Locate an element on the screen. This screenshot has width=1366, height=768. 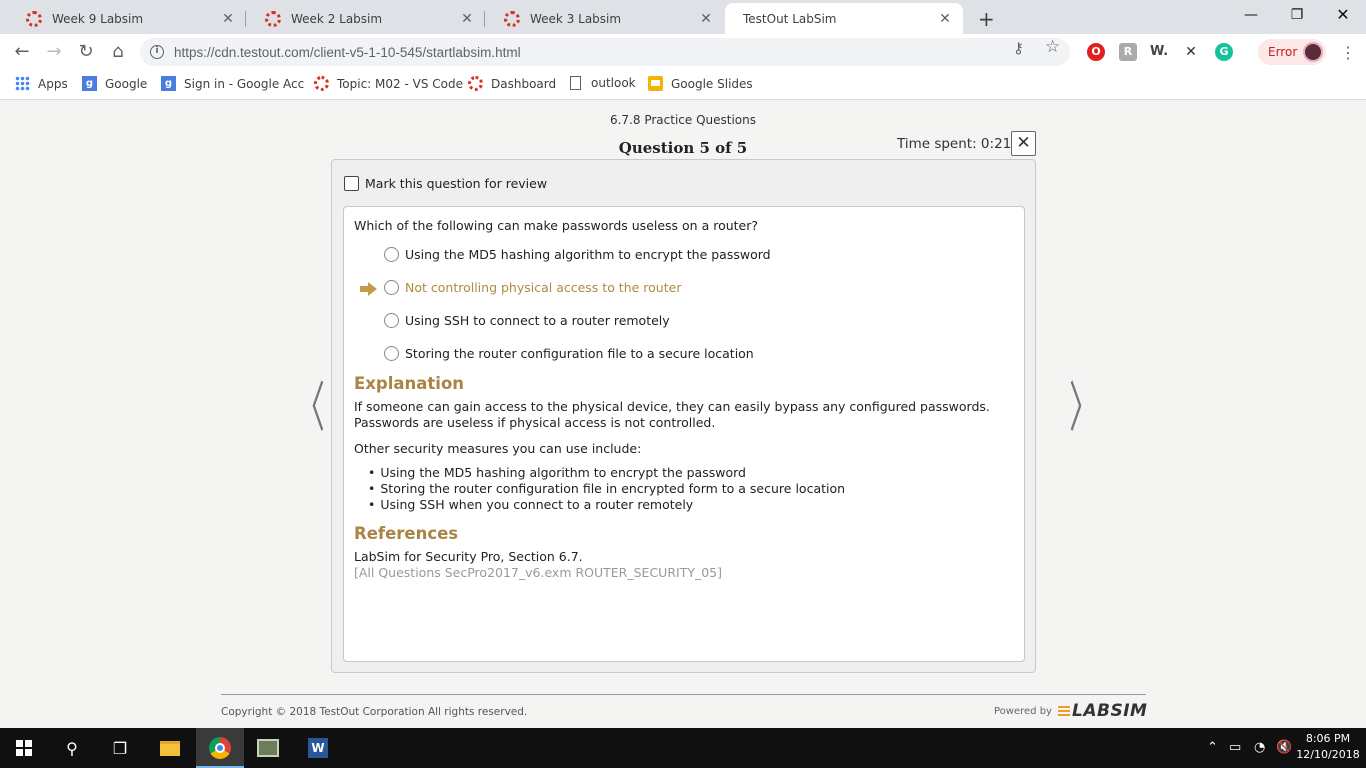
bookmark-label: Dashboard is located at coordinates (524, 83).